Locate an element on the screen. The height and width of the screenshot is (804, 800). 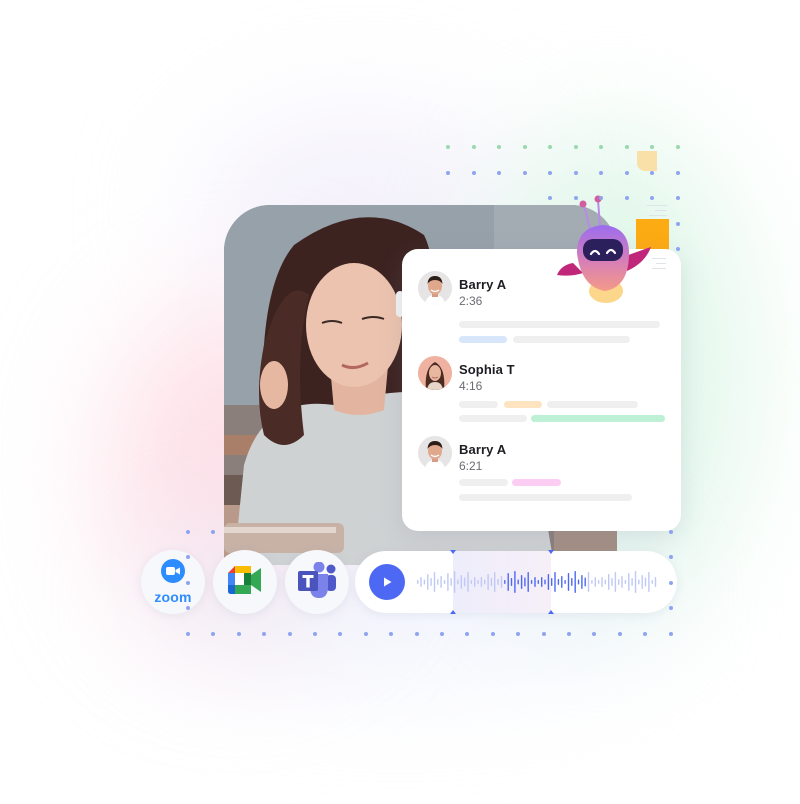
robot-mascot-icon is located at coordinates (603, 250).